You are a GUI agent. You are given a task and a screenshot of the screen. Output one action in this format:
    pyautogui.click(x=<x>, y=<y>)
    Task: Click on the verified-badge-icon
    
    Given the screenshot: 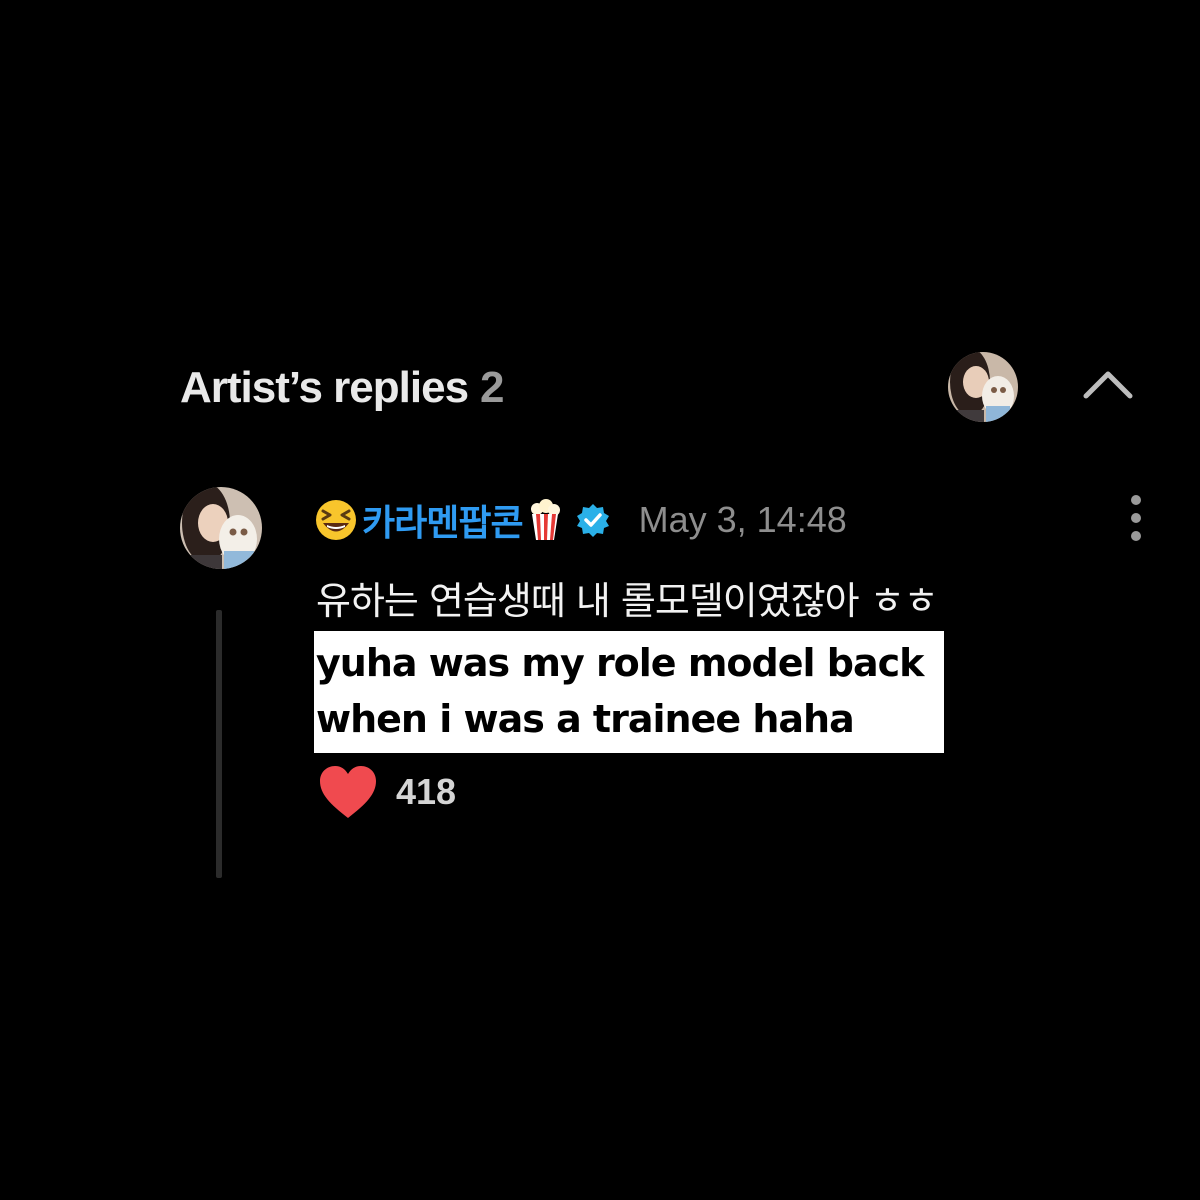 What is the action you would take?
    pyautogui.click(x=593, y=520)
    